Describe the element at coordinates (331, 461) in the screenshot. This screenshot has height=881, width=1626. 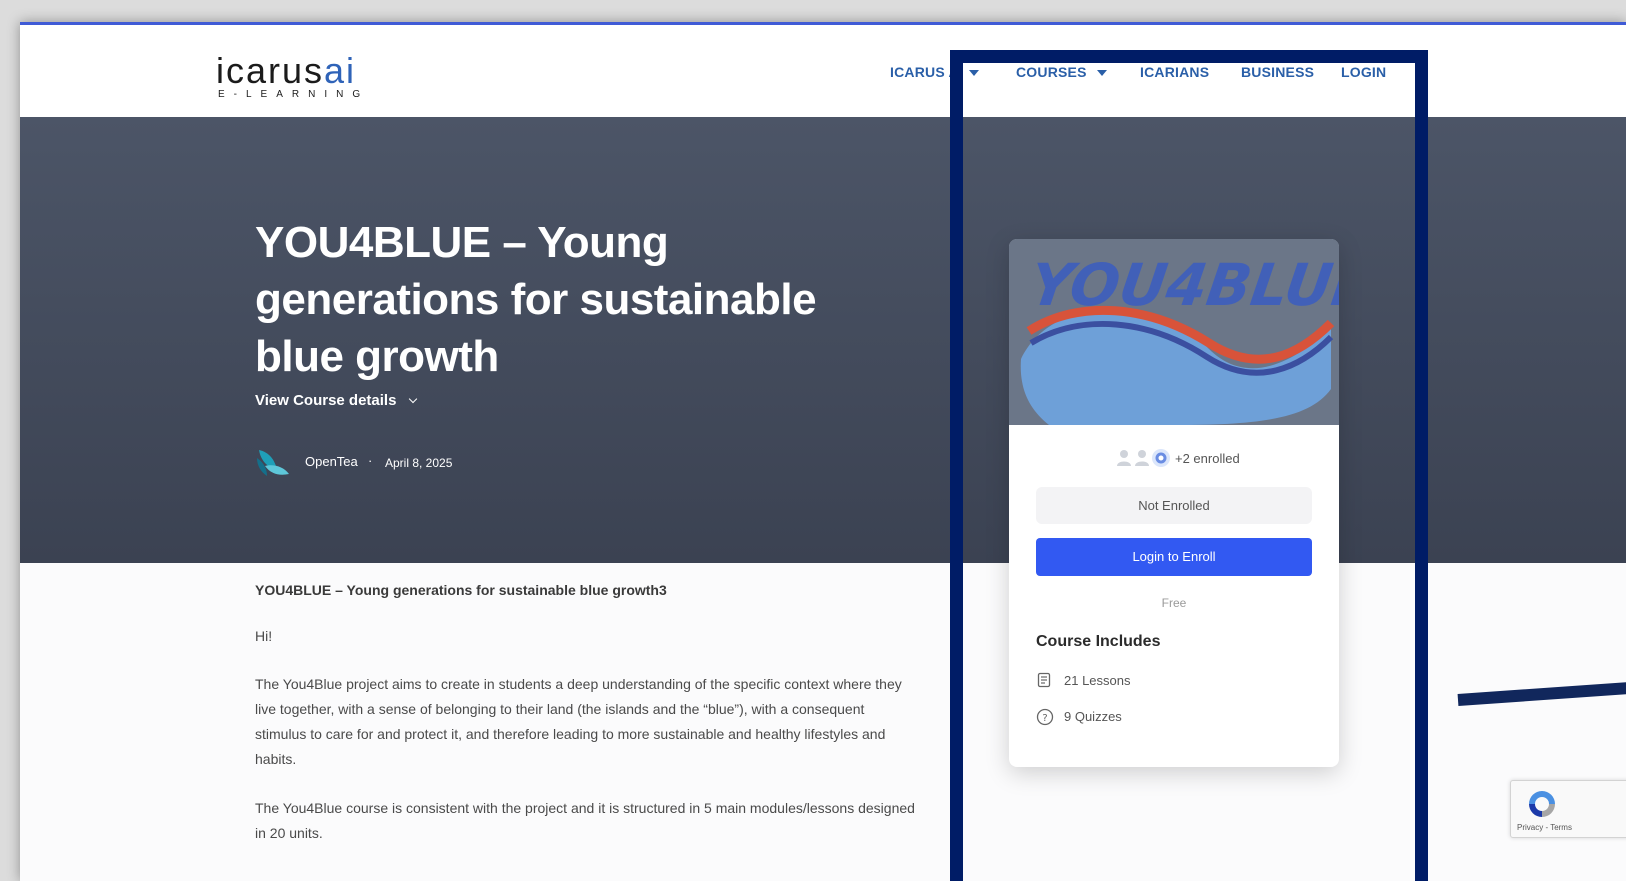
I see `author-name: OpenTea` at that location.